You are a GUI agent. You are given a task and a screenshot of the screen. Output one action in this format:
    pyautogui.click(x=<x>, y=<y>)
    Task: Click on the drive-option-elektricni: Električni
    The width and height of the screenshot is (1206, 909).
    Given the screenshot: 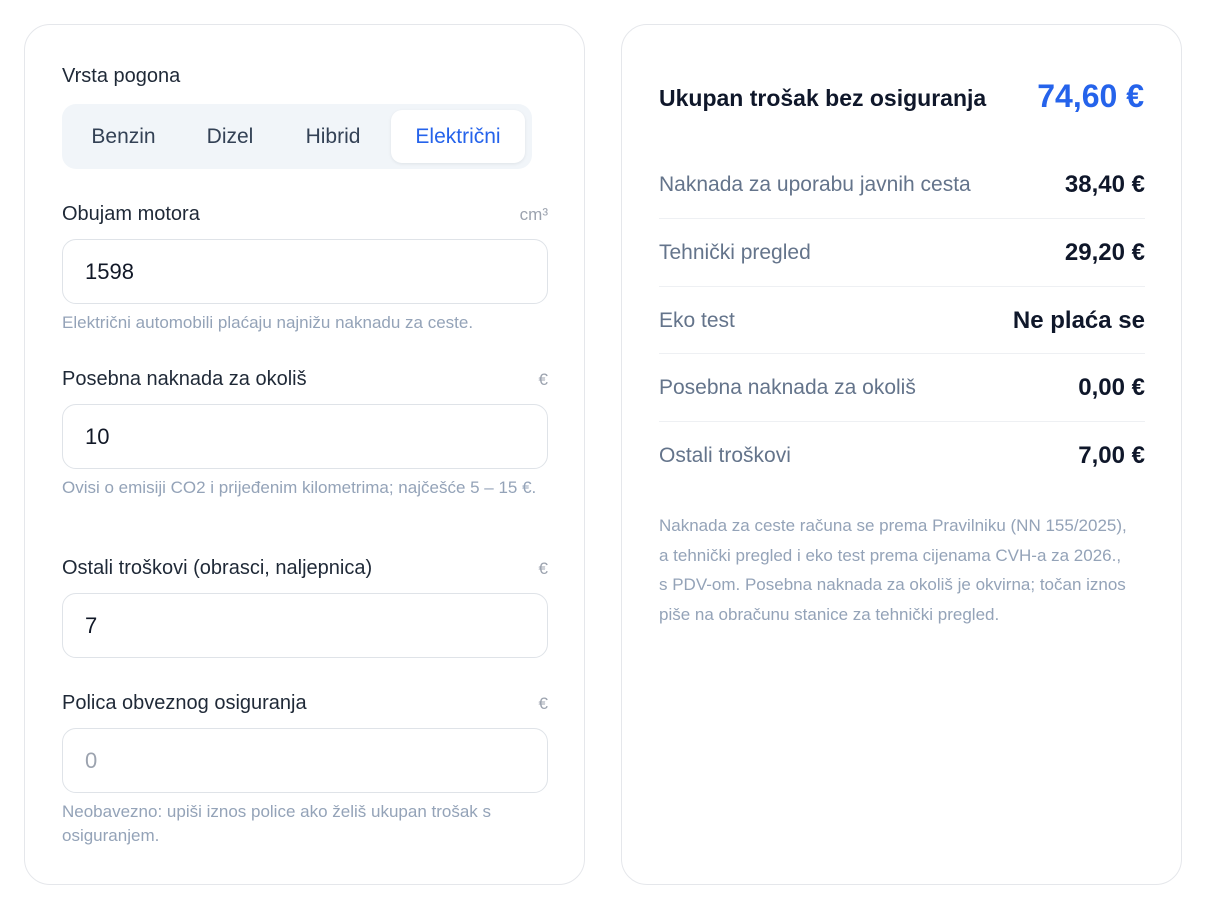 What is the action you would take?
    pyautogui.click(x=458, y=136)
    